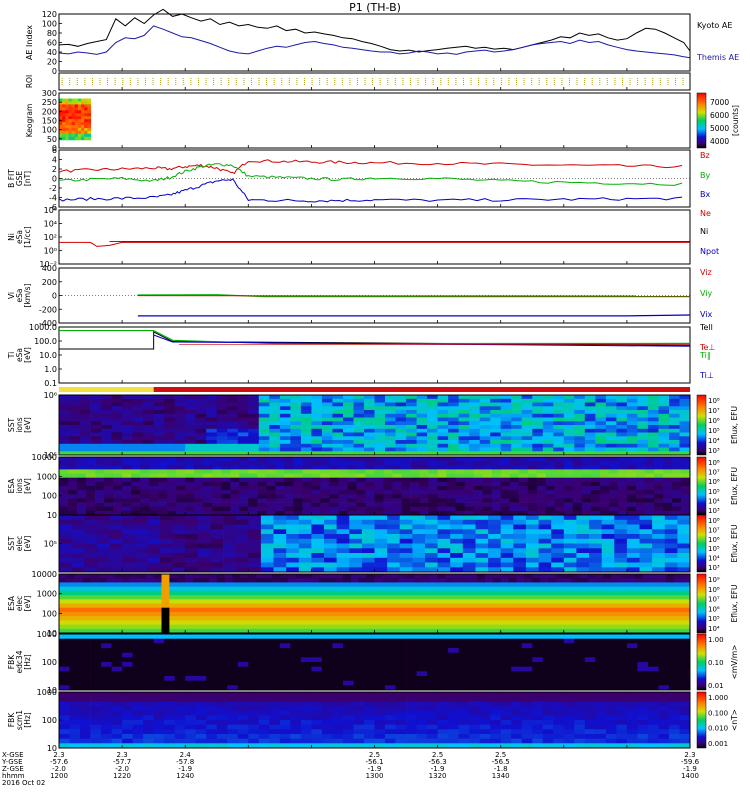  I want to click on keogram-cb-tick: 4000, so click(719, 141).